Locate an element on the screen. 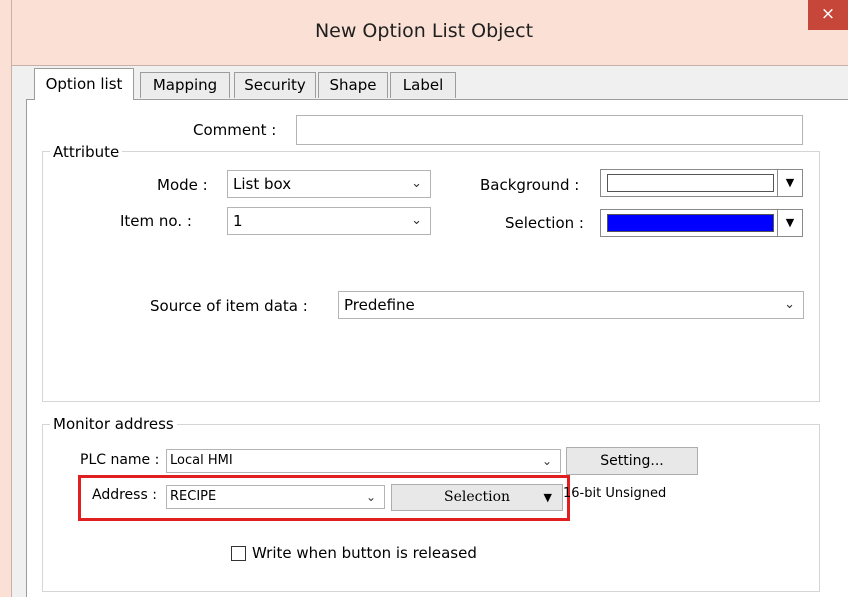 The height and width of the screenshot is (597, 848). close-icon: × is located at coordinates (828, 14).